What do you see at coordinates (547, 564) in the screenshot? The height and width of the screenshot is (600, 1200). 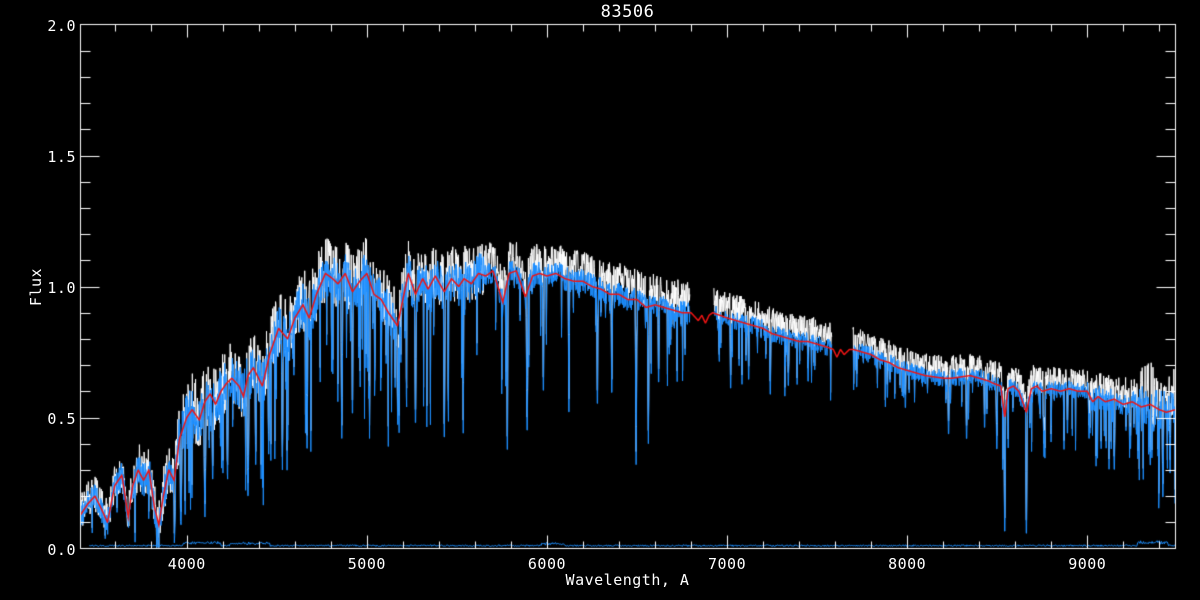 I see `x-tick-label: 6000` at bounding box center [547, 564].